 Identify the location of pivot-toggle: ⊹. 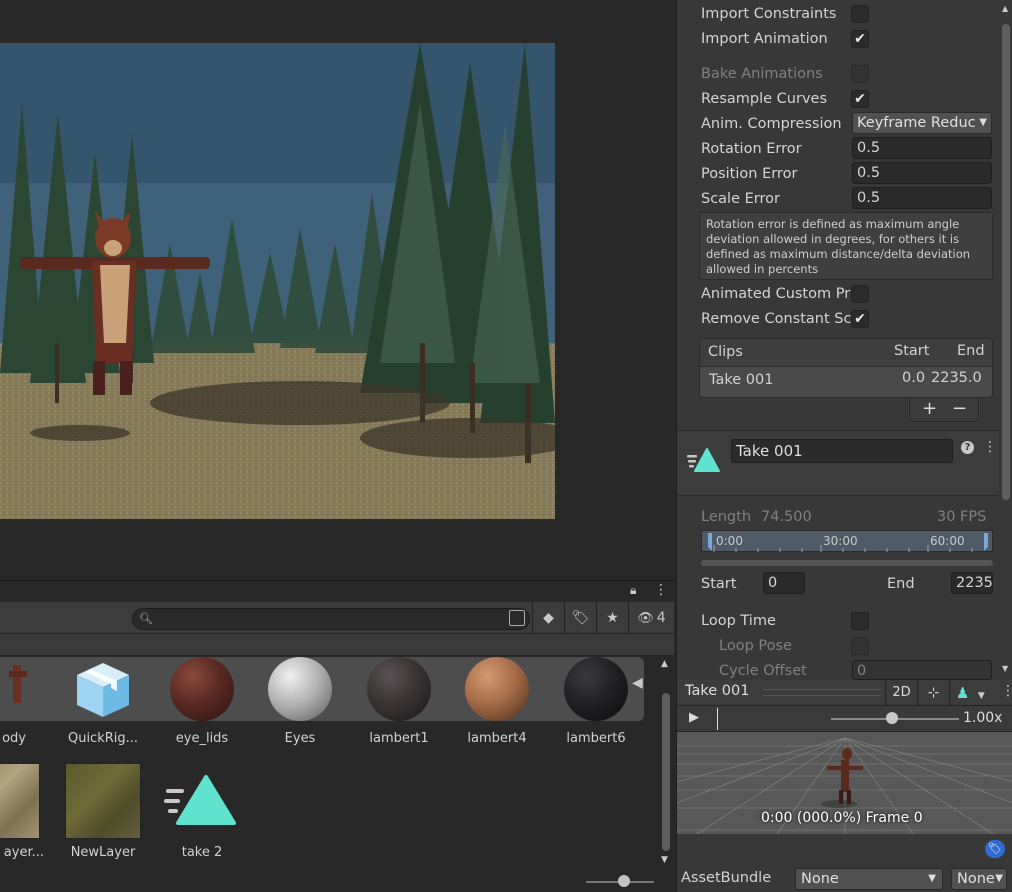
(933, 693).